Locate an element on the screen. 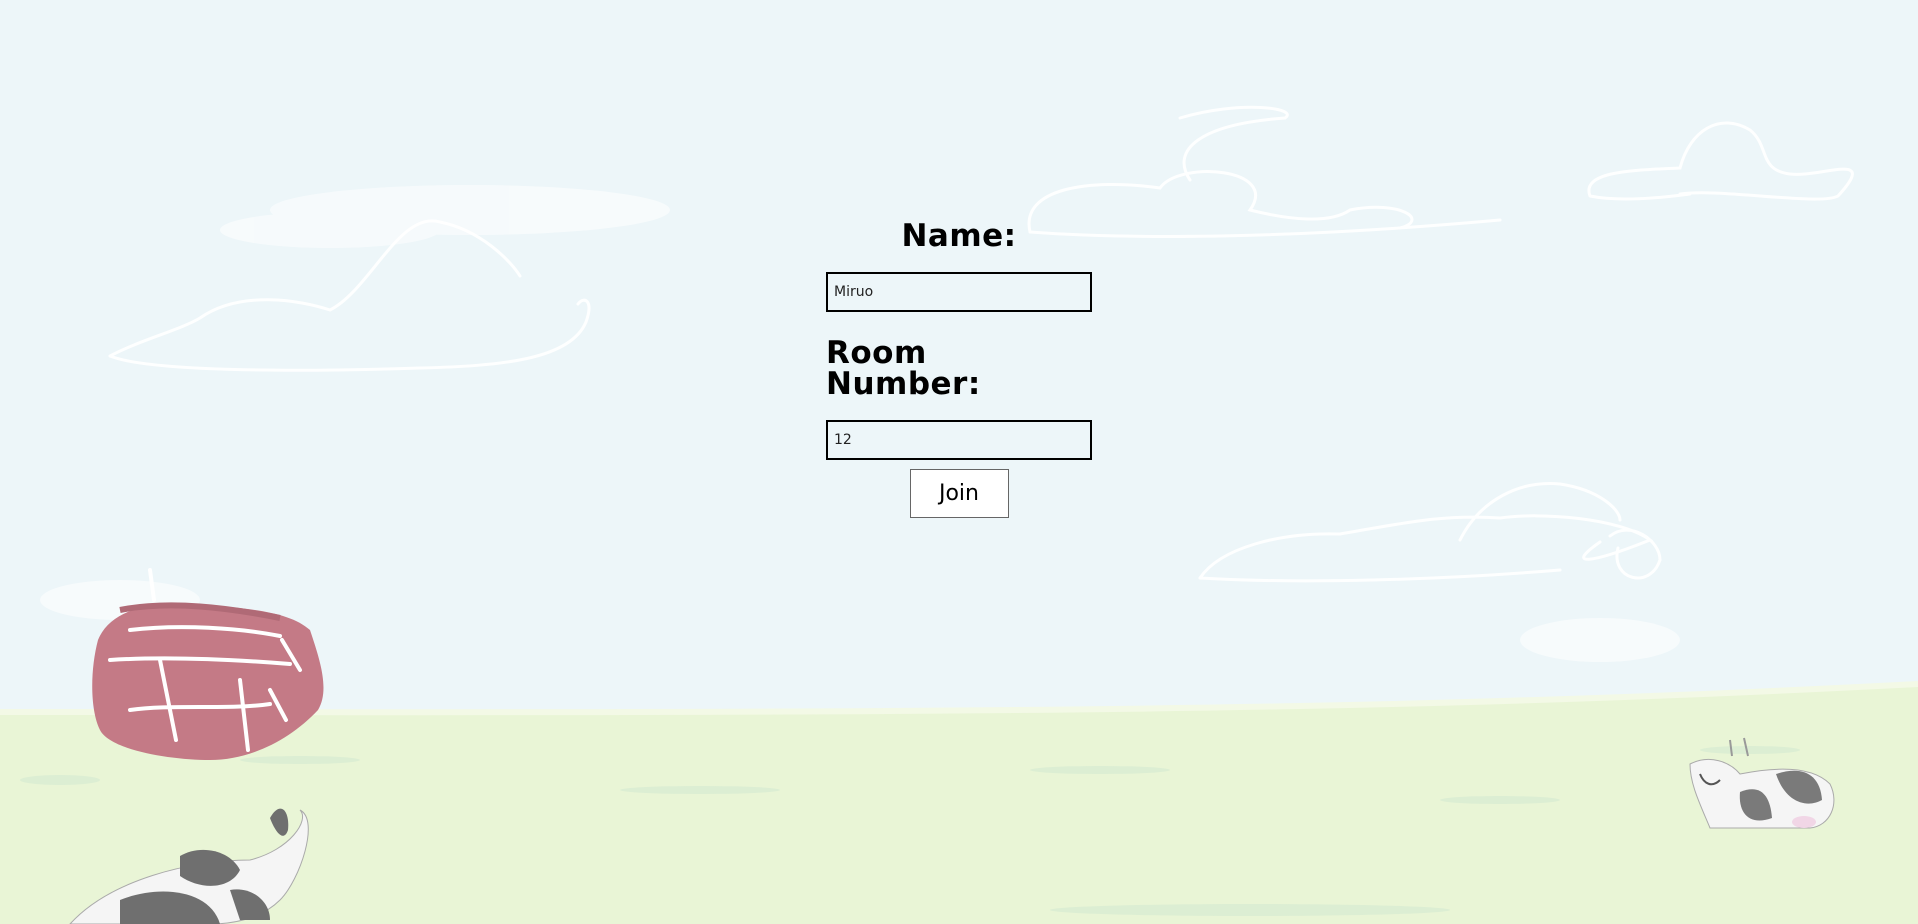 The width and height of the screenshot is (1918, 924). cloud-outline-right is located at coordinates (1720, 161).